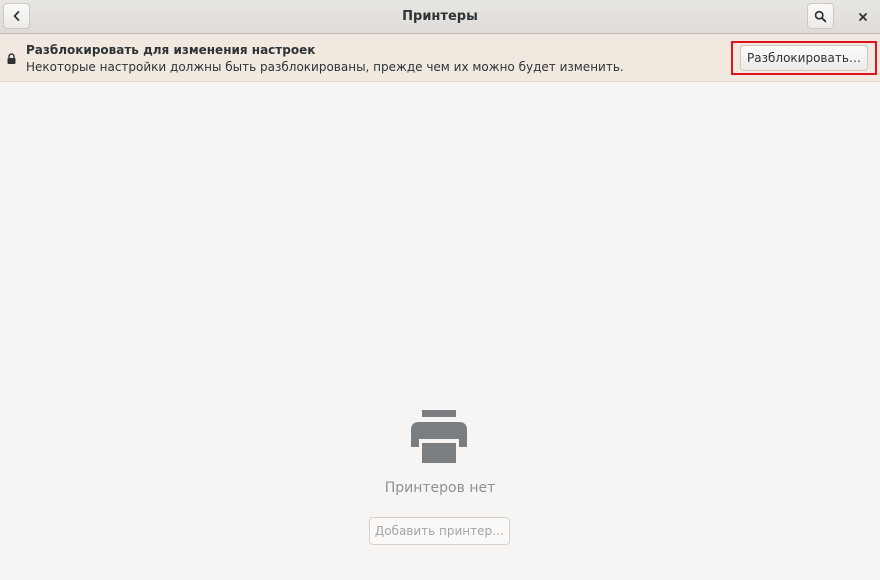  What do you see at coordinates (11, 58) in the screenshot?
I see `lock-icon` at bounding box center [11, 58].